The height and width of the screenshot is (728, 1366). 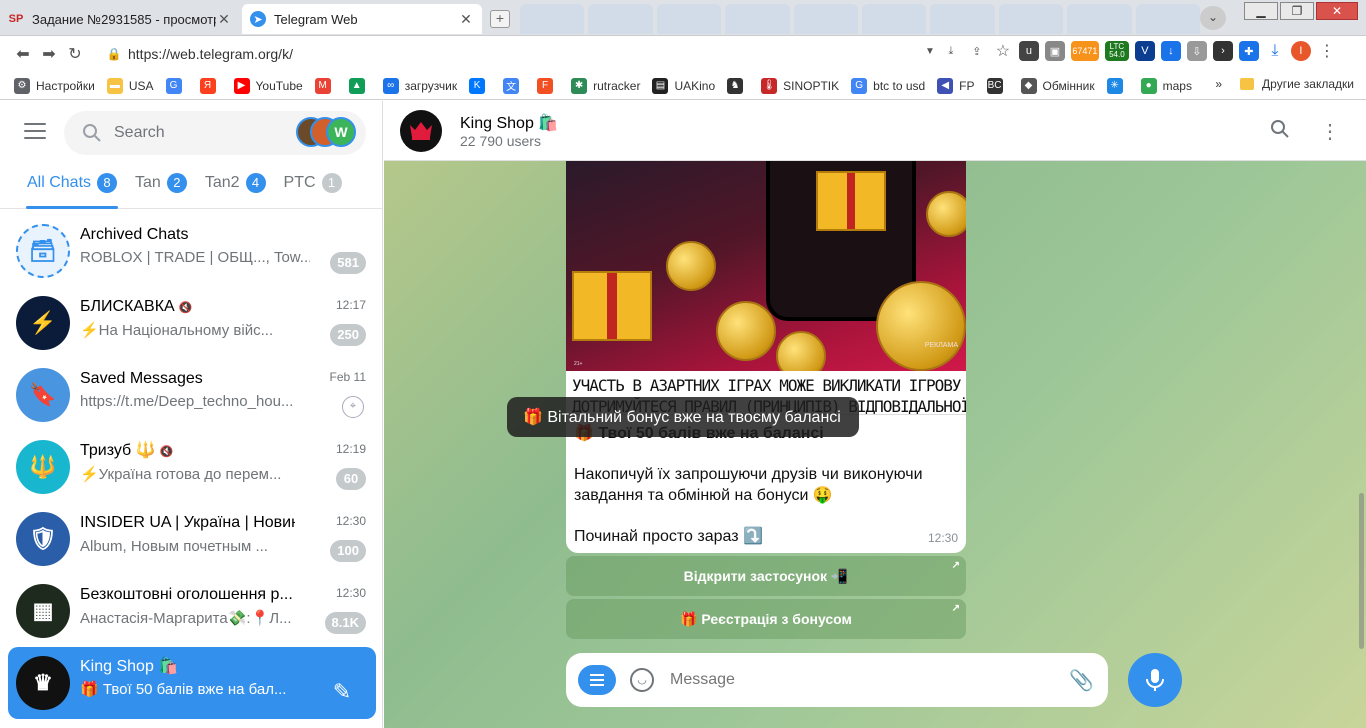 I want to click on hamburger-menu-icon, so click(x=35, y=131).